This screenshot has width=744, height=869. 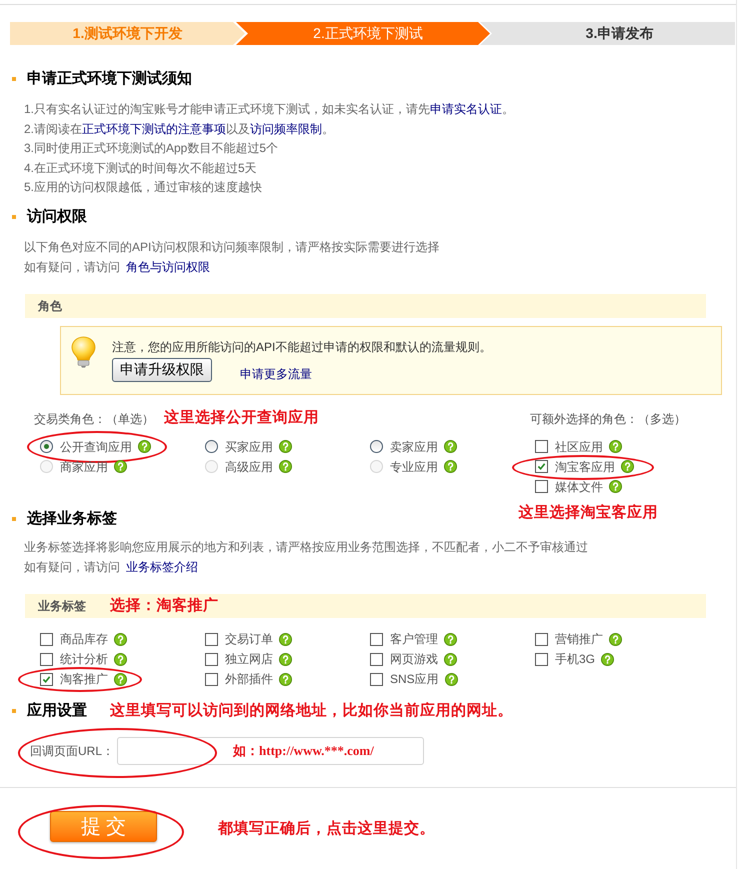 What do you see at coordinates (72, 751) in the screenshot?
I see `field-label: 回调页面URL：` at bounding box center [72, 751].